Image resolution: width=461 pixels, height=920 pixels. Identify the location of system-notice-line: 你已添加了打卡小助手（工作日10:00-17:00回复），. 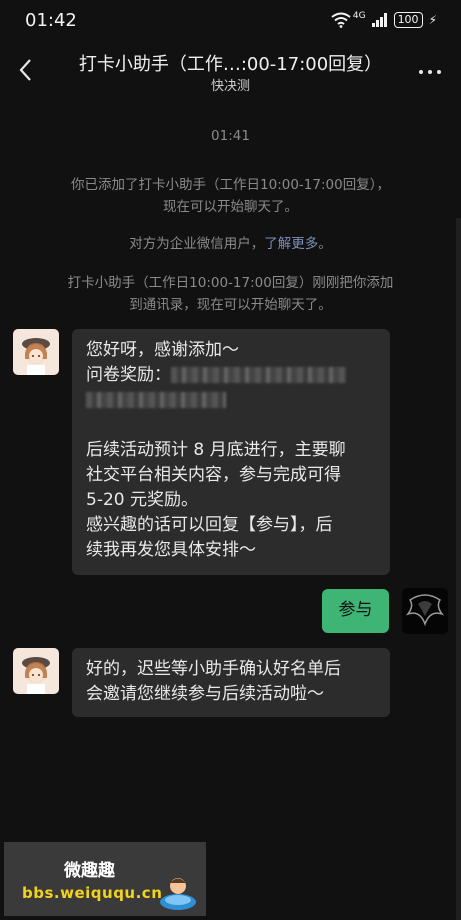
(230, 185).